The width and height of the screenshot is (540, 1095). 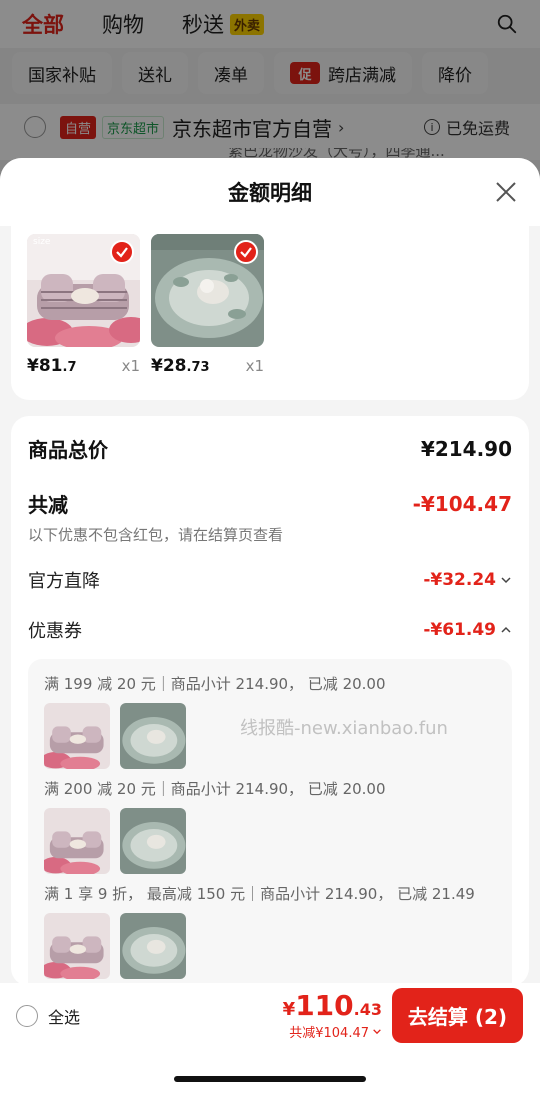 I want to click on sheet-header: 金额明细, so click(x=270, y=192).